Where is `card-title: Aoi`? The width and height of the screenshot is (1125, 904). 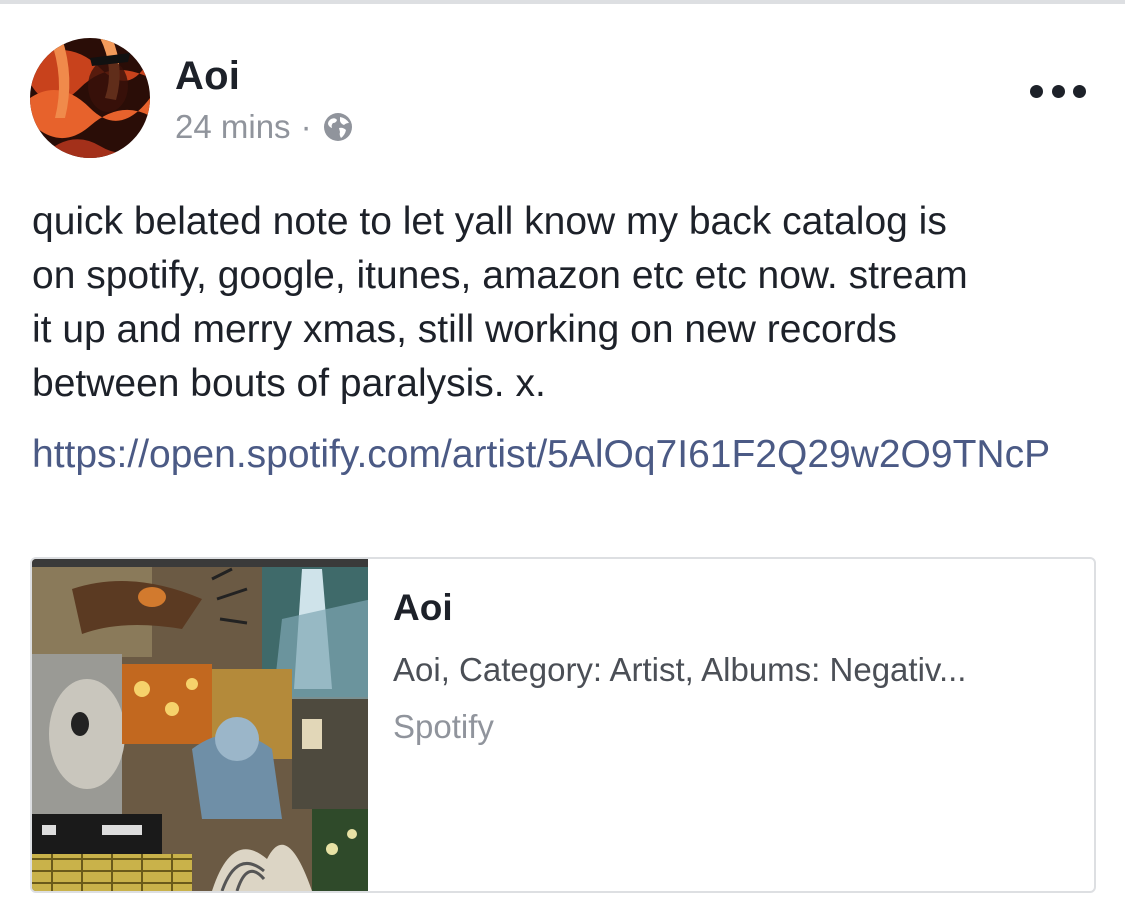
card-title: Aoi is located at coordinates (423, 607).